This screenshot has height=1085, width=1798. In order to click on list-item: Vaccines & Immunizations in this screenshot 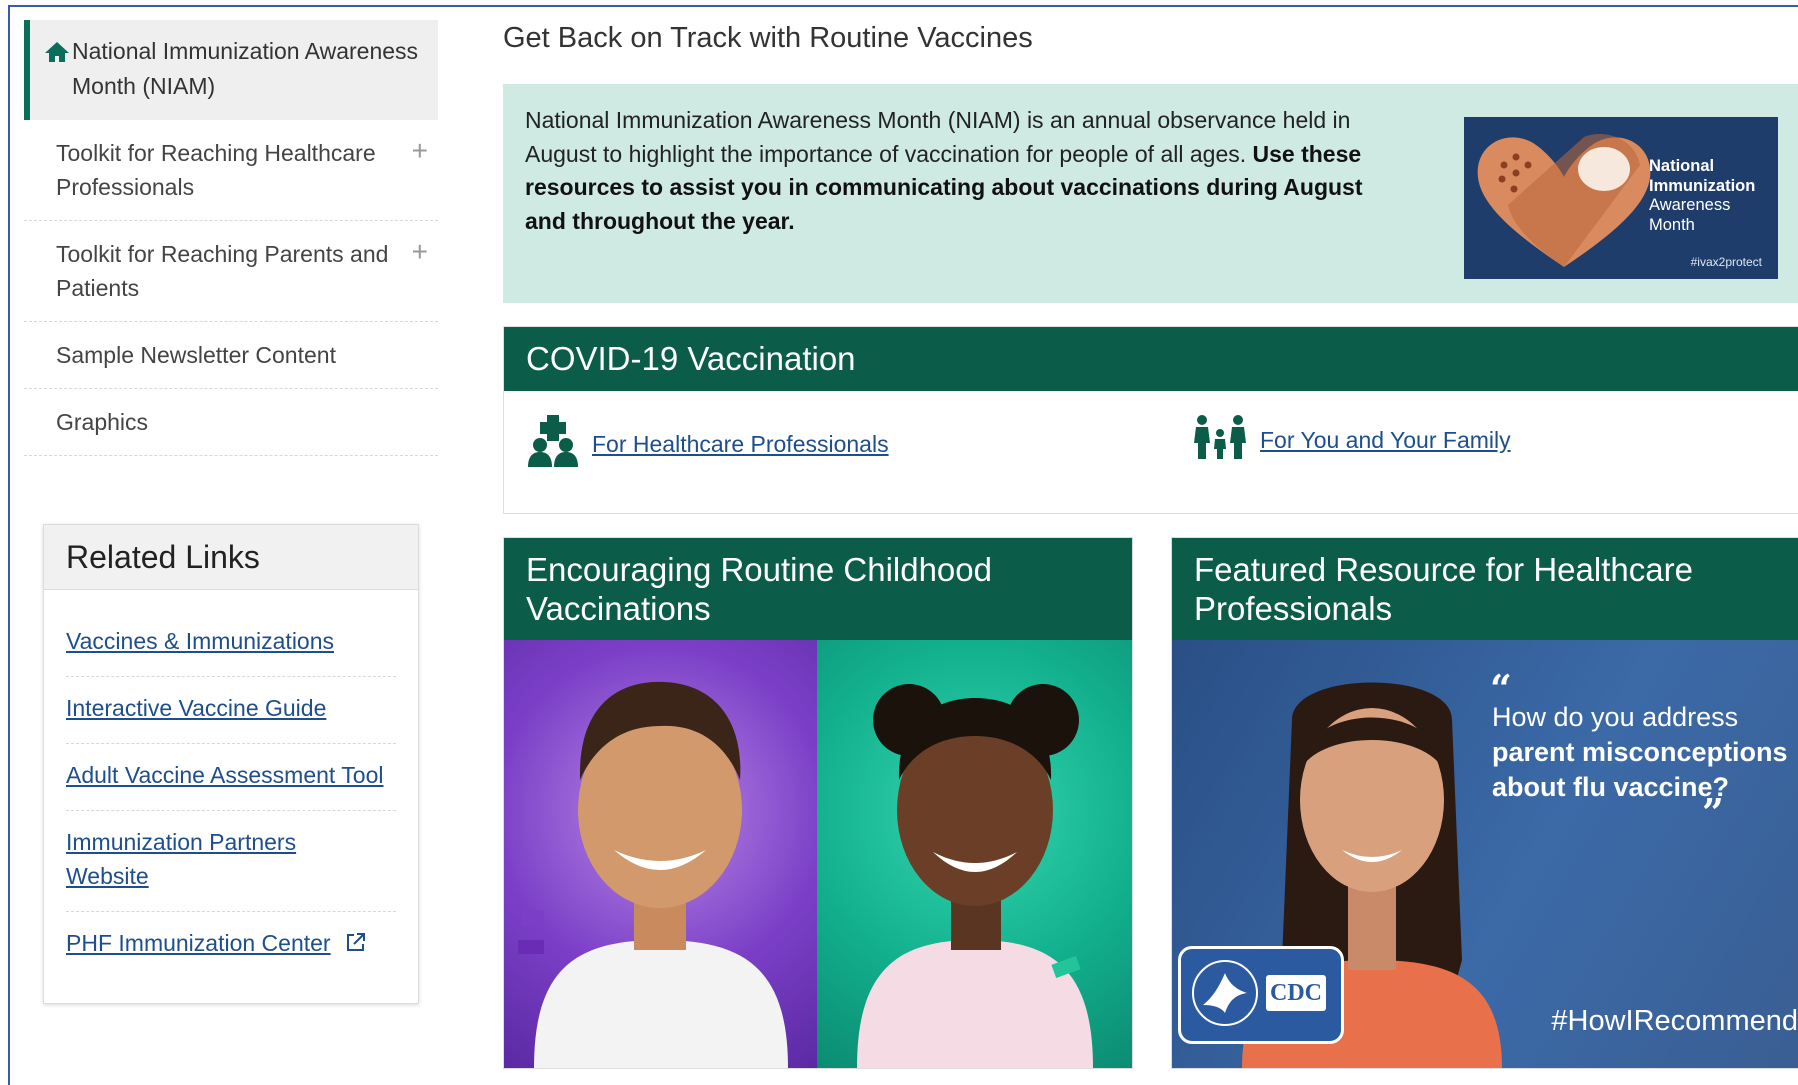, I will do `click(231, 643)`.